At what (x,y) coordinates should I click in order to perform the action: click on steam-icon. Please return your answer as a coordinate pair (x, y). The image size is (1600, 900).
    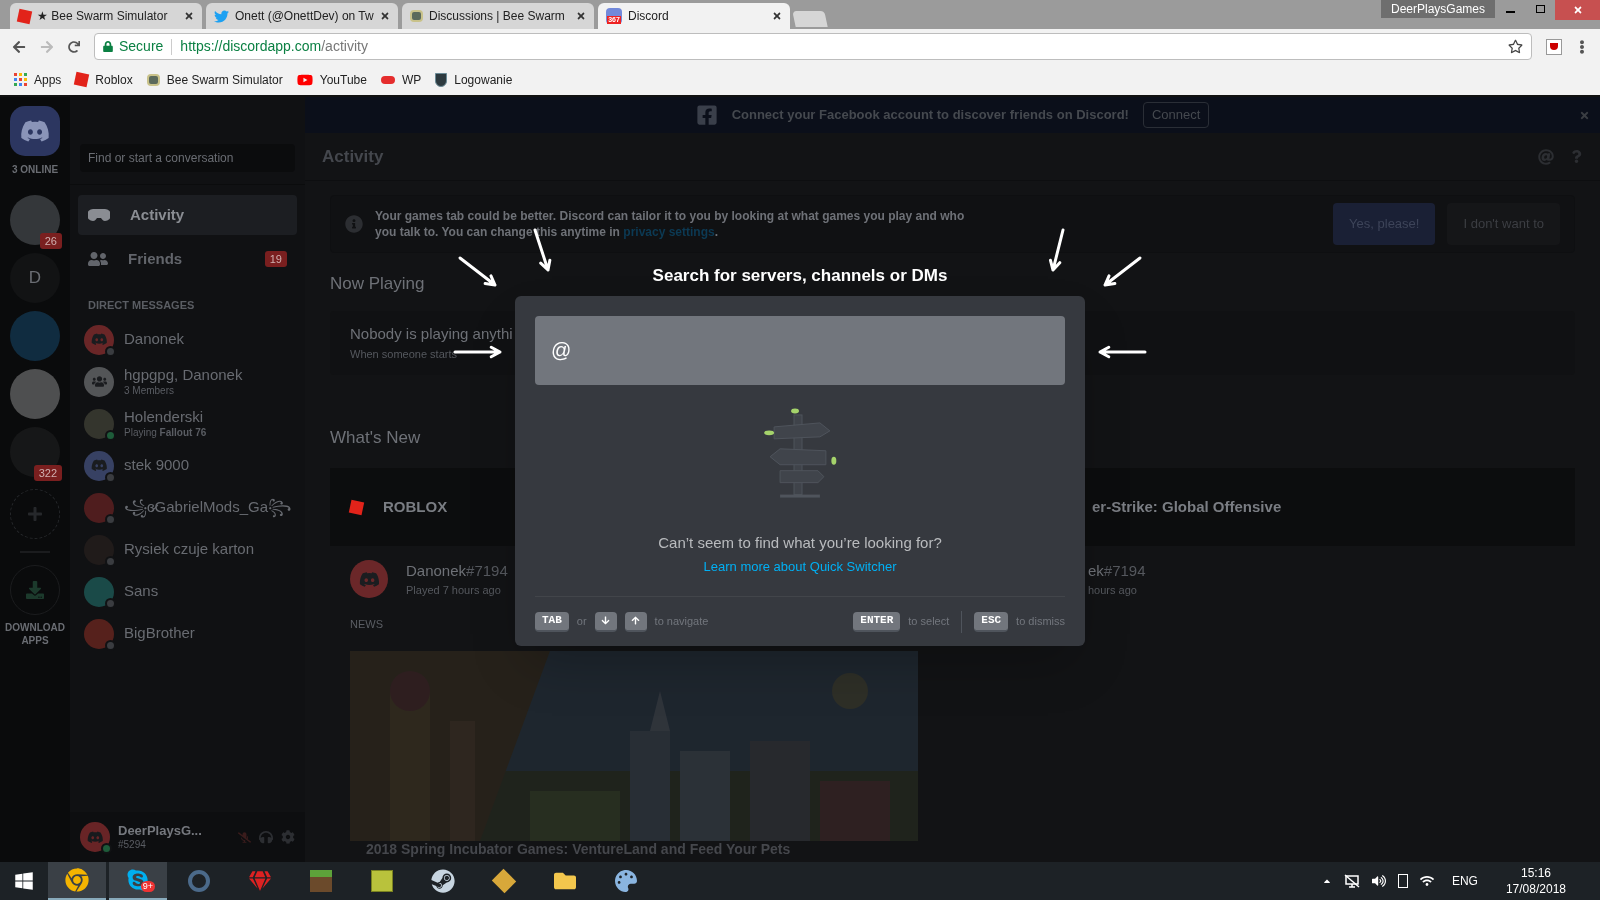
    Looking at the image, I should click on (443, 881).